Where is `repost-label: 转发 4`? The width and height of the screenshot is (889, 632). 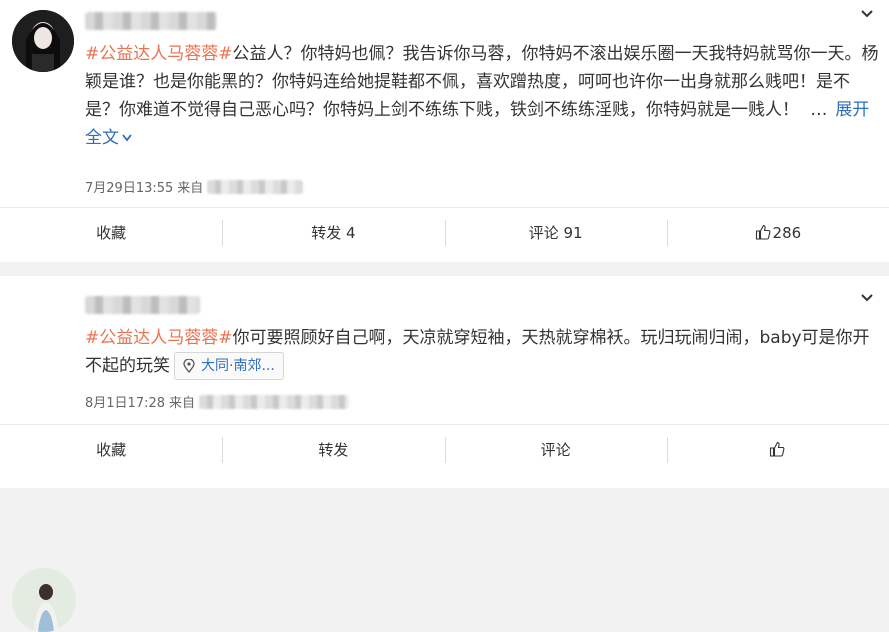
repost-label: 转发 4 is located at coordinates (333, 233).